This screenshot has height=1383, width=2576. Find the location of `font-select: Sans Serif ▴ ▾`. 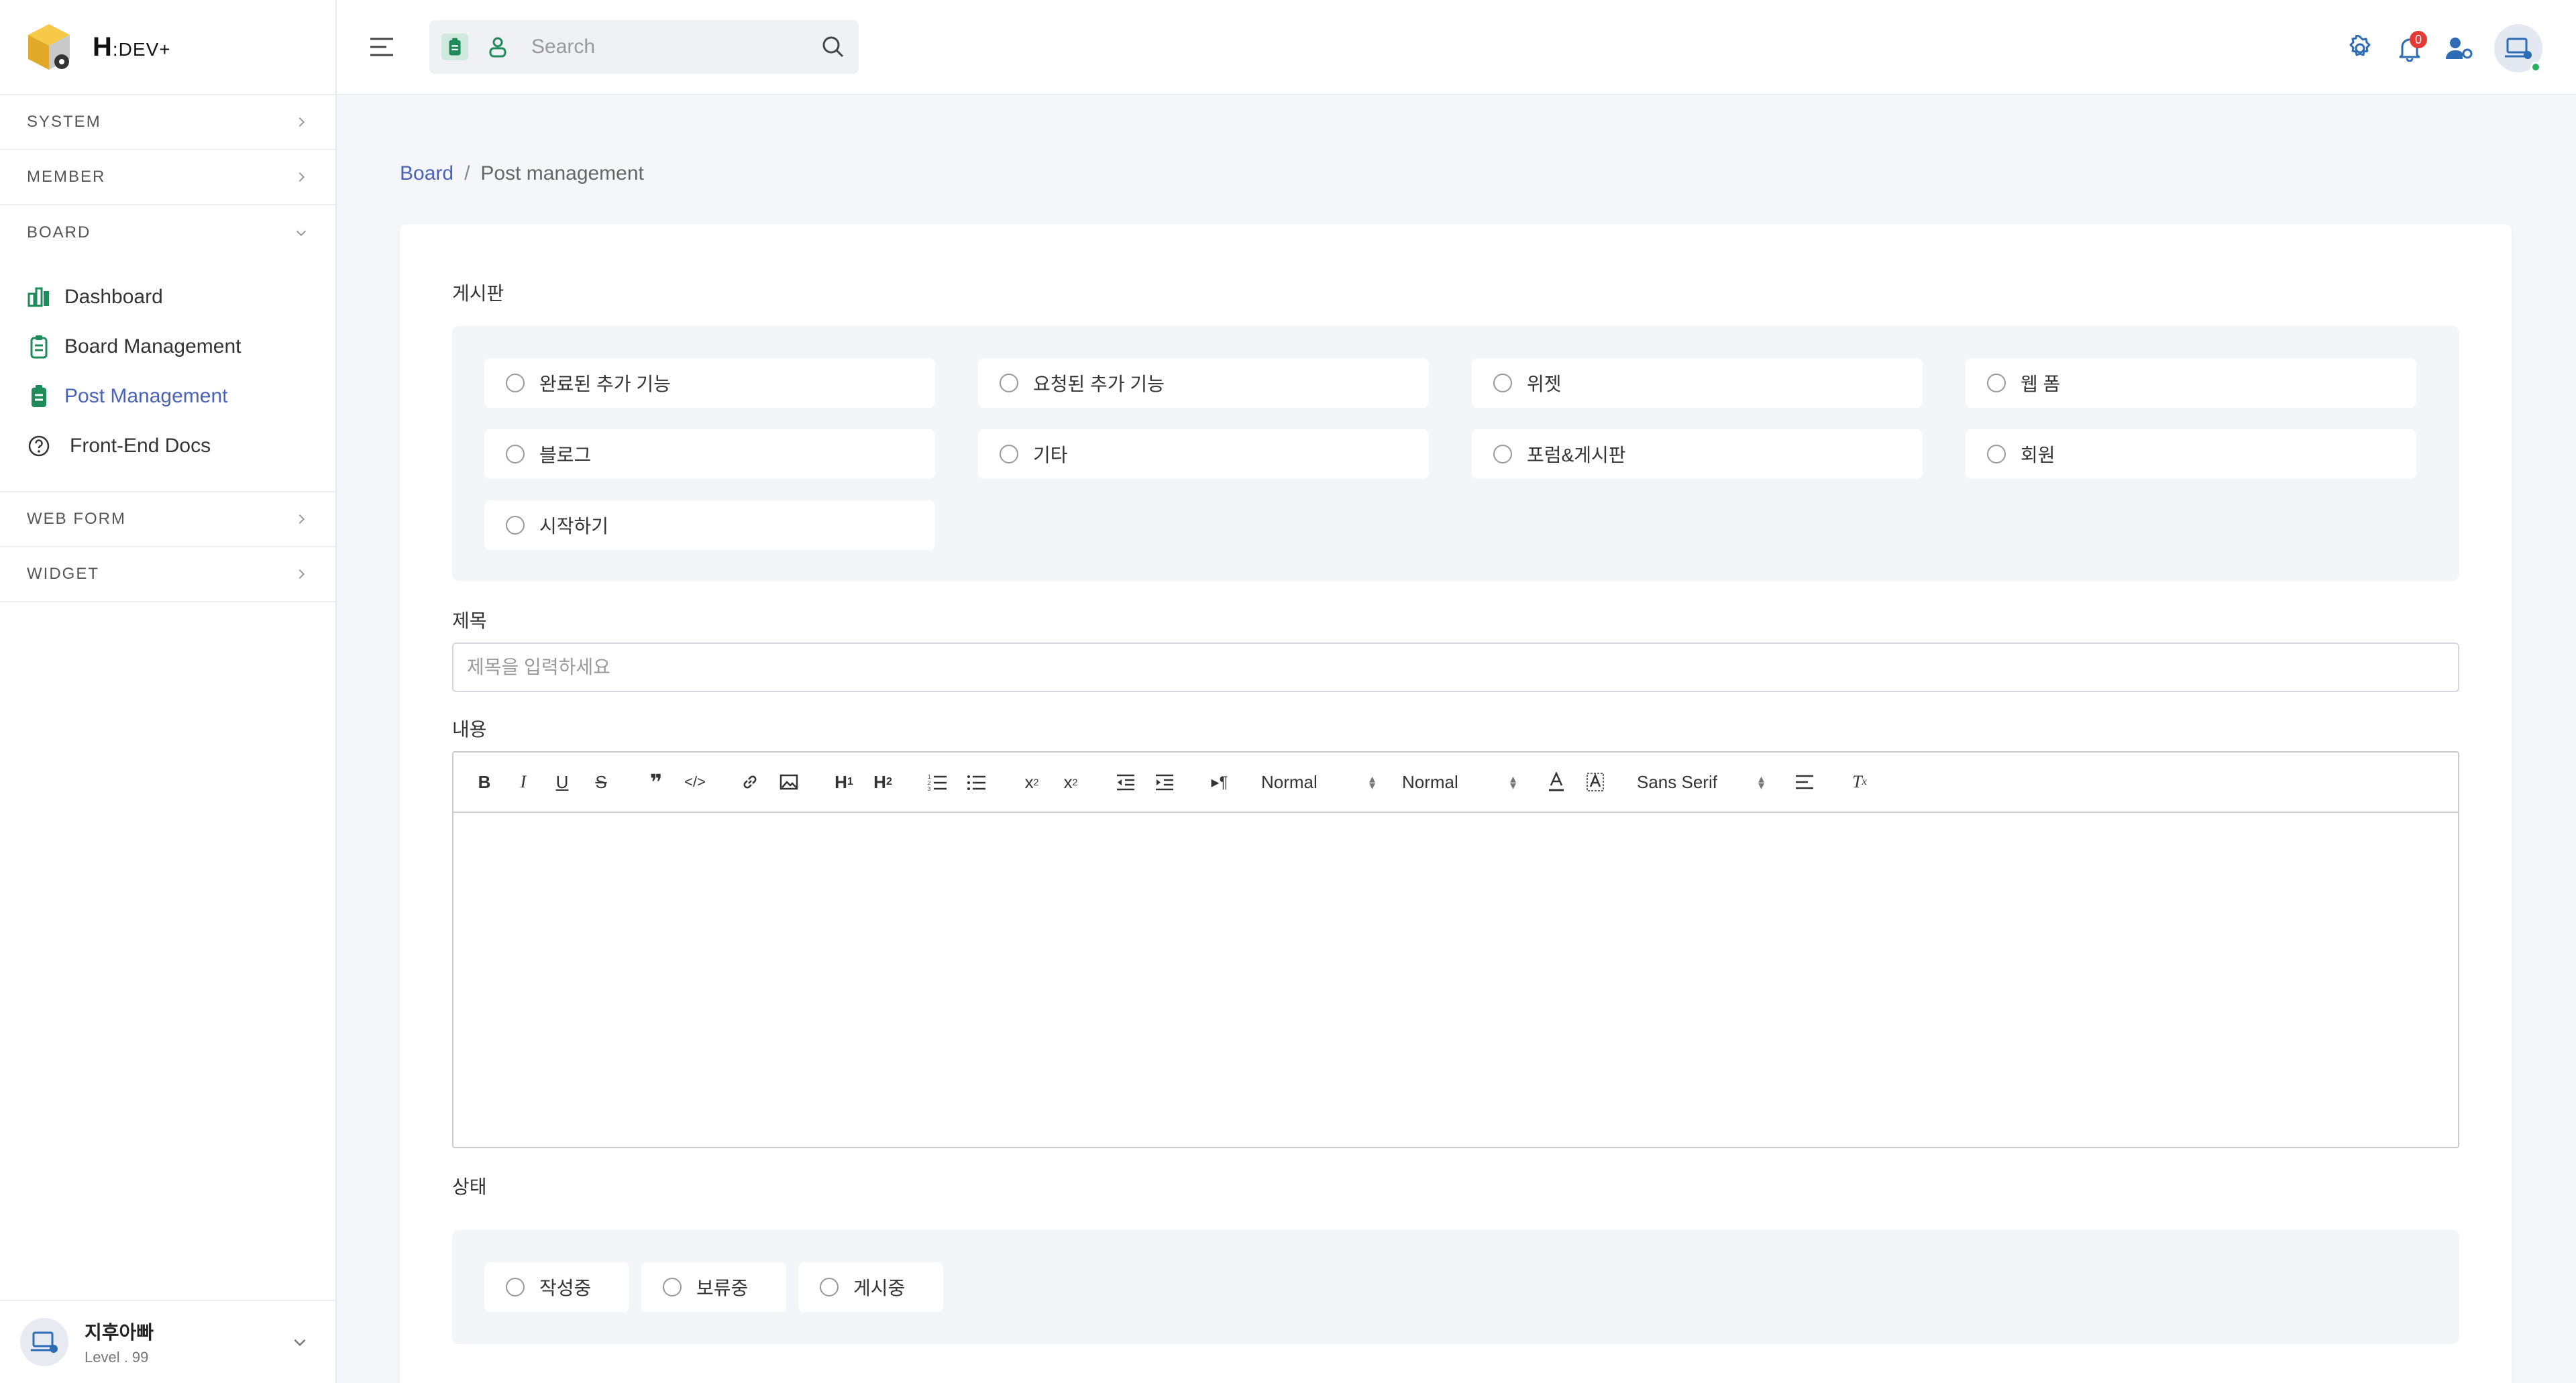

font-select: Sans Serif ▴ ▾ is located at coordinates (1700, 782).